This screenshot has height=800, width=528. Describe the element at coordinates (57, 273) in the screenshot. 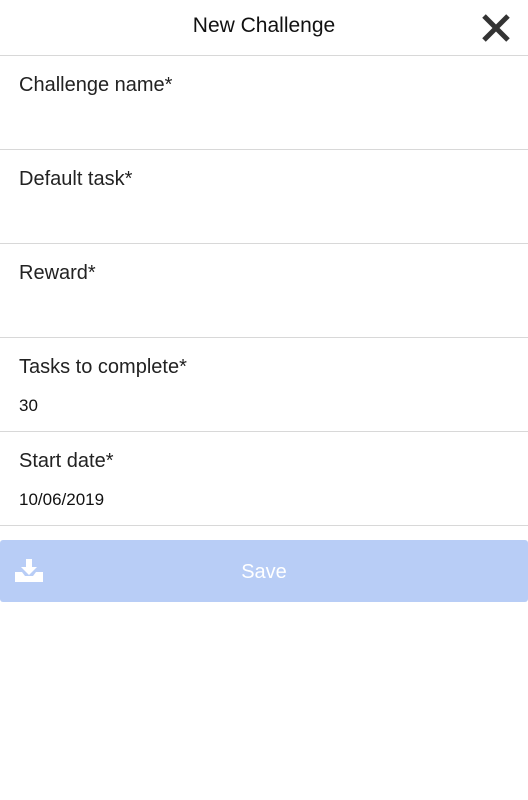

I see `reward-label: Reward*` at that location.